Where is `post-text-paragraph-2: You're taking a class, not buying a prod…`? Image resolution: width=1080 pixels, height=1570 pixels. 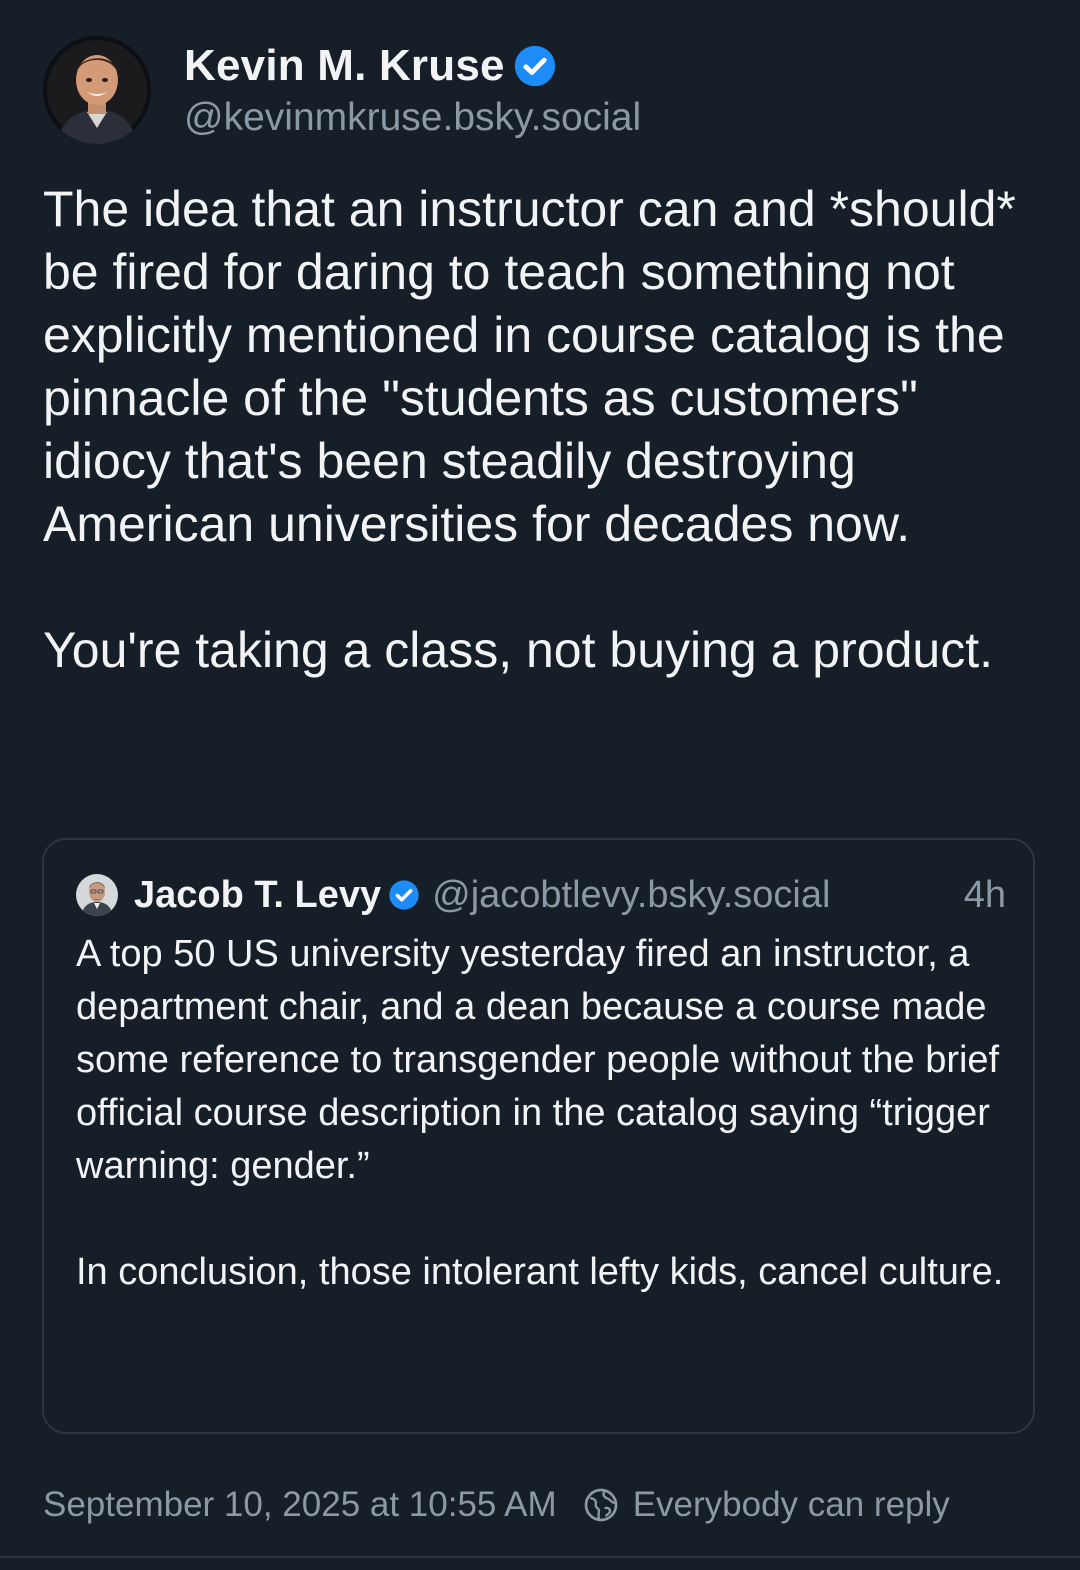 post-text-paragraph-2: You're taking a class, not buying a prod… is located at coordinates (518, 650).